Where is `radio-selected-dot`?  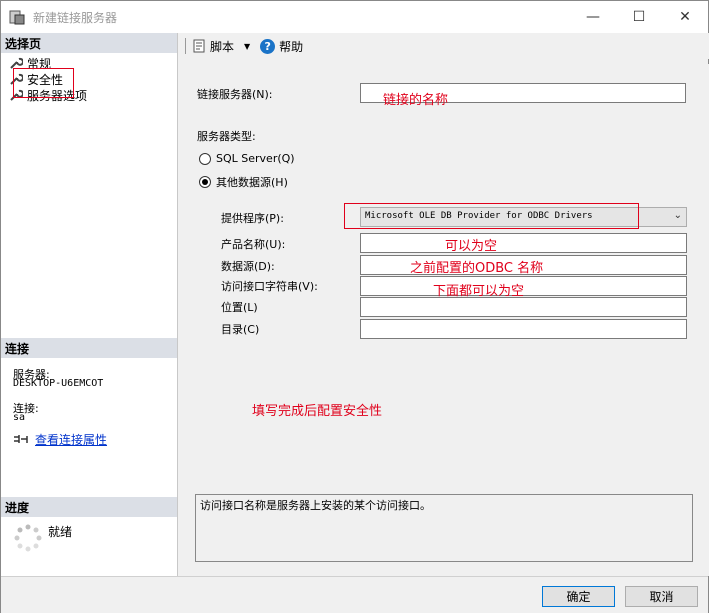 radio-selected-dot is located at coordinates (205, 182).